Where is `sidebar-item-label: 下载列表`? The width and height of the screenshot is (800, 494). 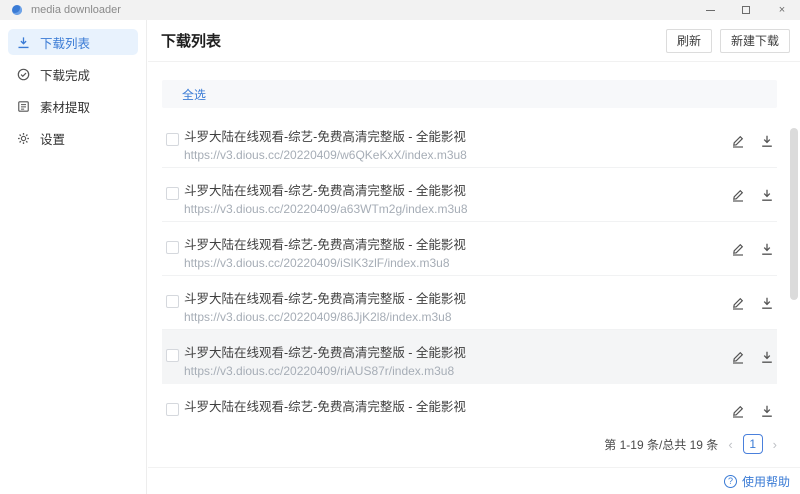
sidebar-item-label: 下载列表 is located at coordinates (65, 43).